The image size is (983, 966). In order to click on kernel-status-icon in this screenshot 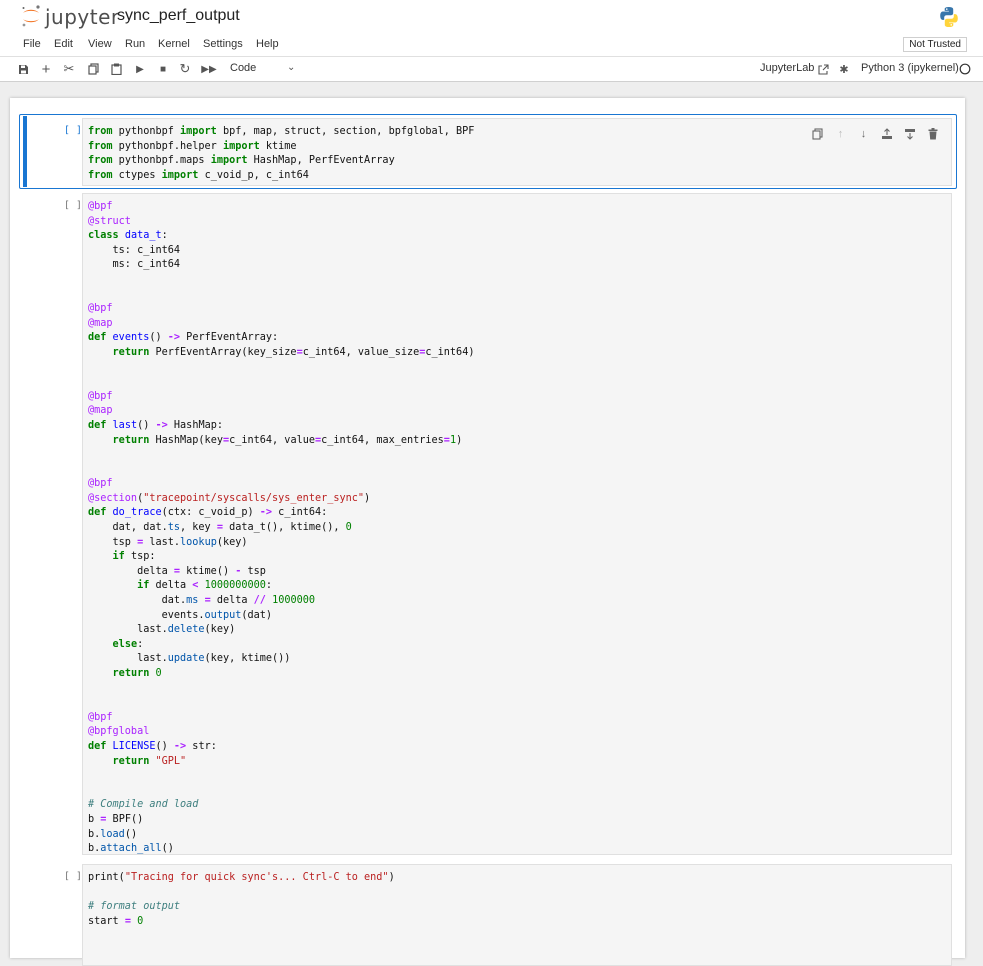, I will do `click(965, 69)`.